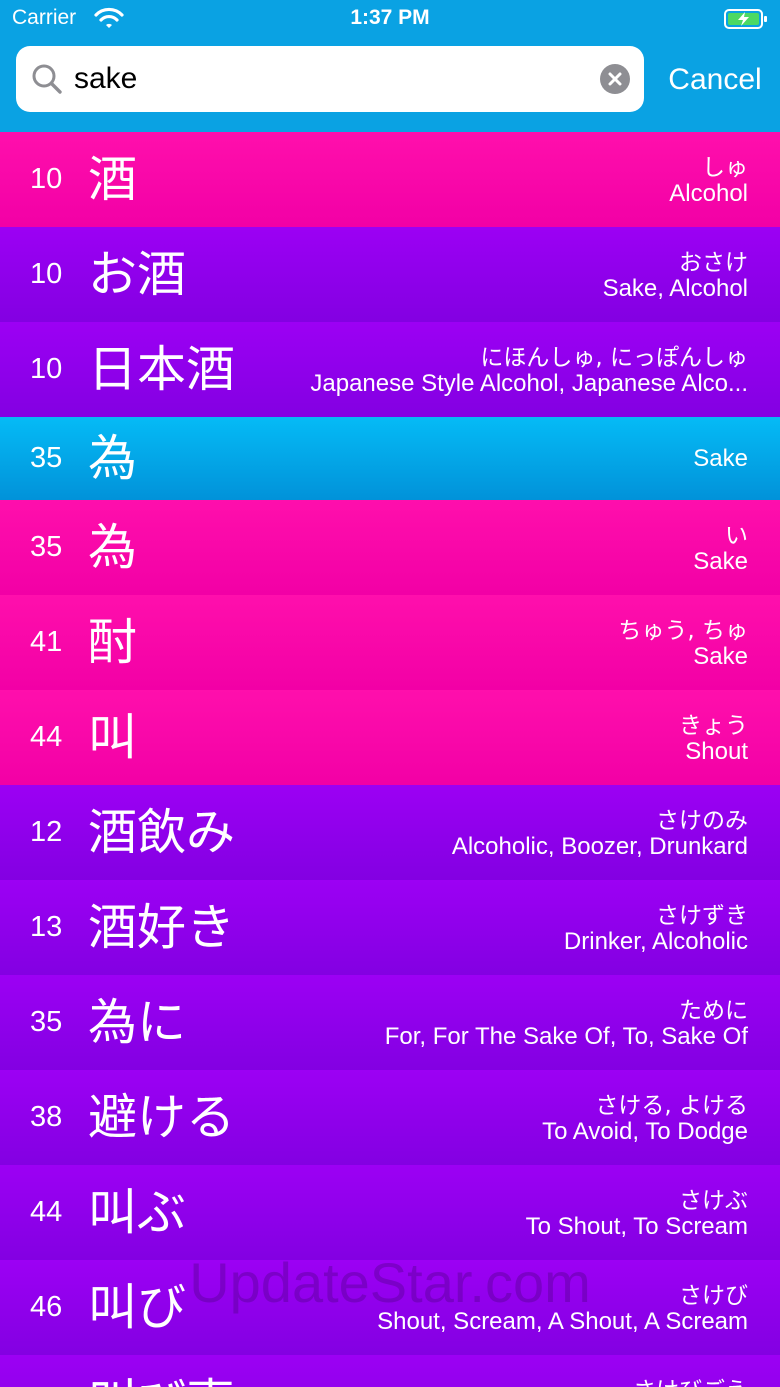 The image size is (780, 1387). I want to click on result-reading: おさけ, so click(713, 263).